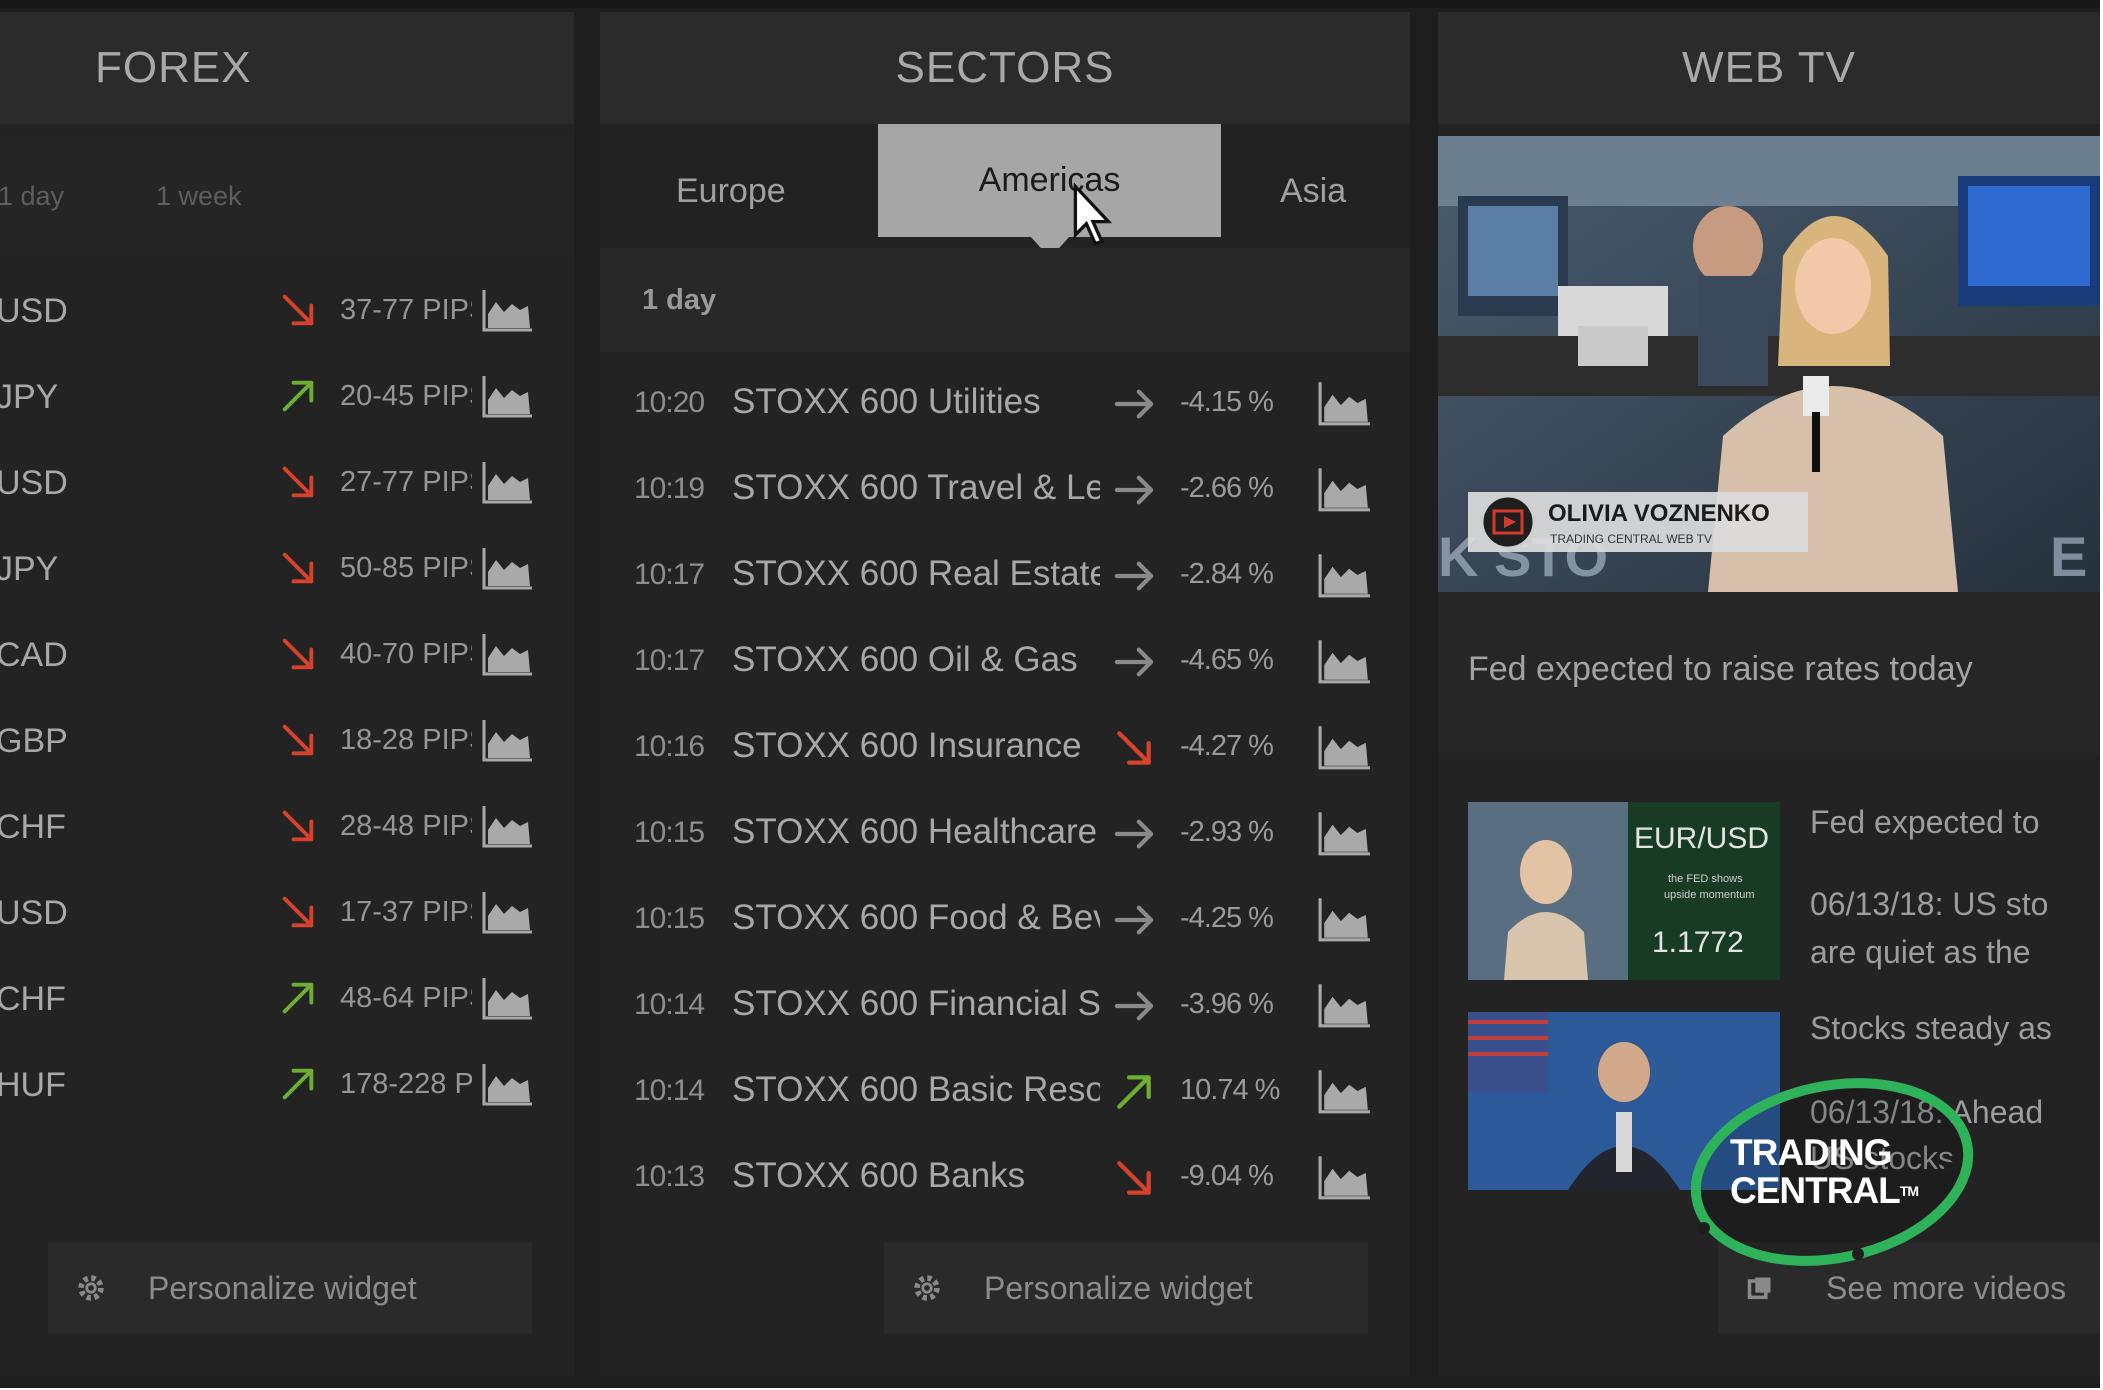 Image resolution: width=2103 pixels, height=1390 pixels. What do you see at coordinates (1227, 1004) in the screenshot?
I see `sector-change: -3.96 %` at bounding box center [1227, 1004].